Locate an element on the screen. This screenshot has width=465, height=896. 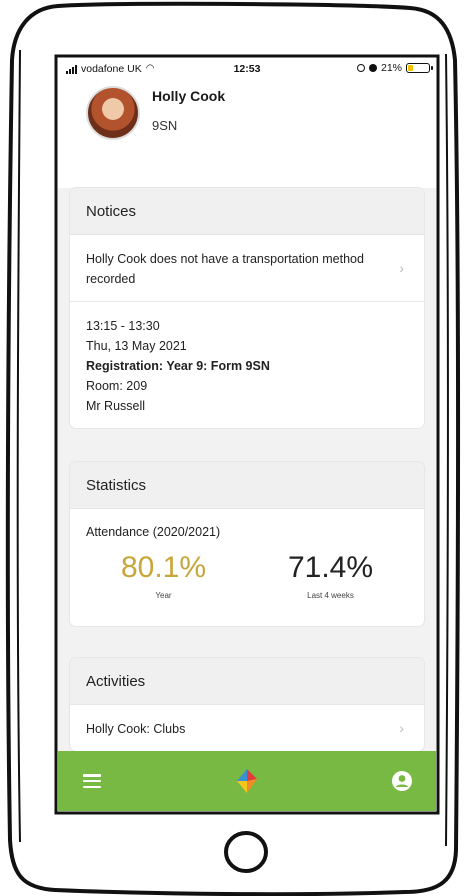
home-button is located at coordinates (246, 852).